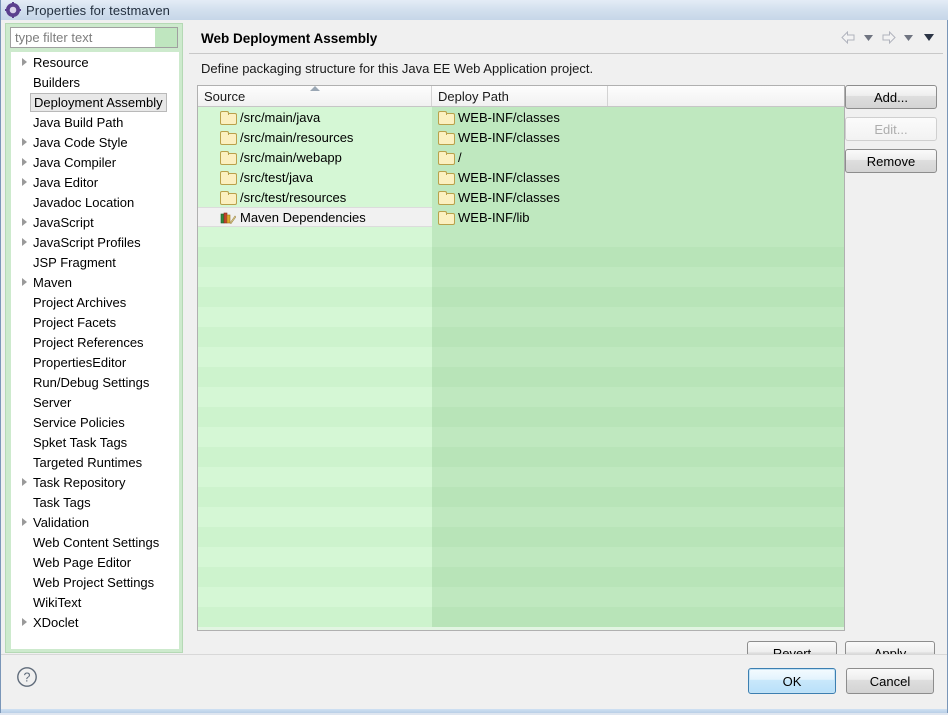  Describe the element at coordinates (315, 117) in the screenshot. I see `table-cell-source: /src/main/java` at that location.